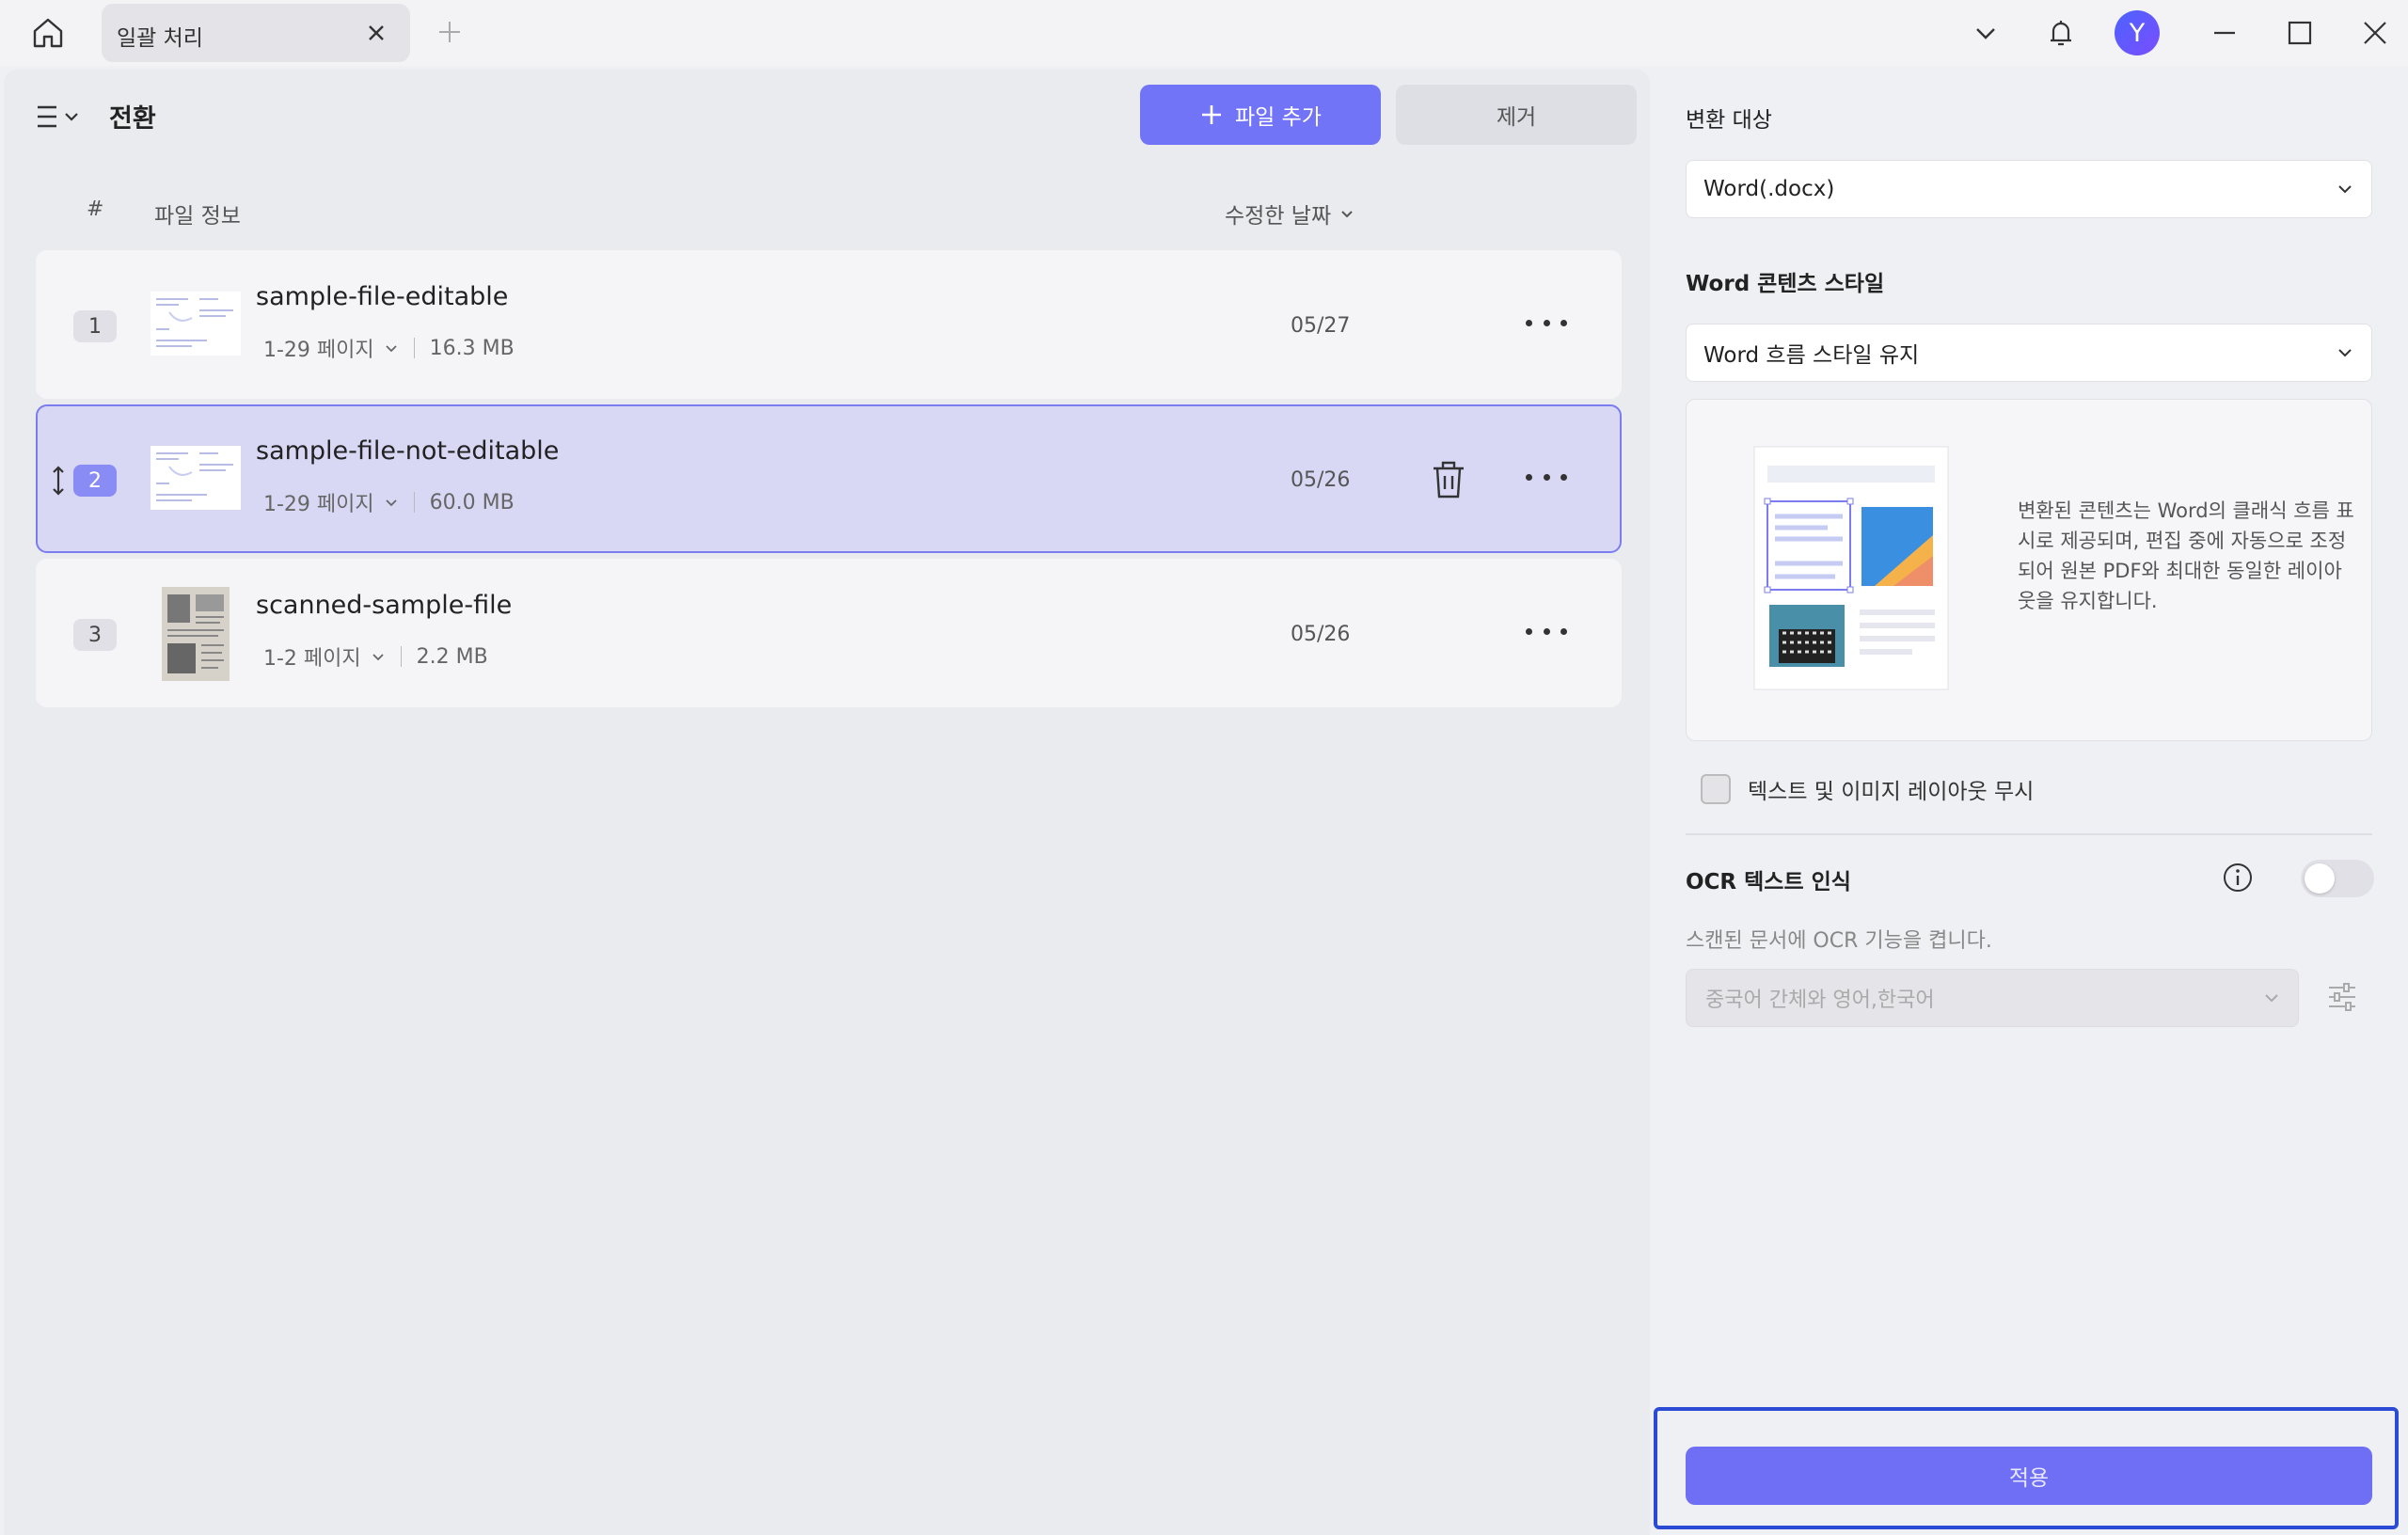 The image size is (2408, 1535). Describe the element at coordinates (1769, 882) in the screenshot. I see `ocr-label: OCR 텍스트 인식` at that location.